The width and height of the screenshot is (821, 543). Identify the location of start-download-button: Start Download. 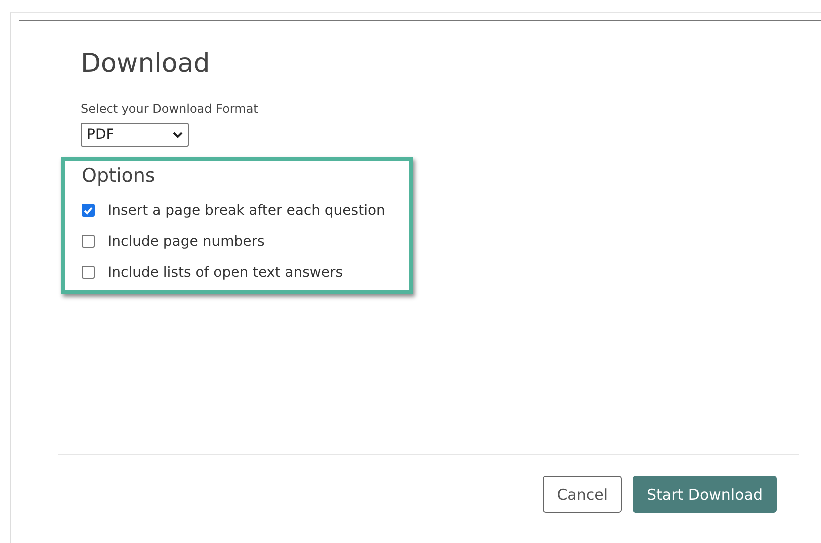
(705, 494).